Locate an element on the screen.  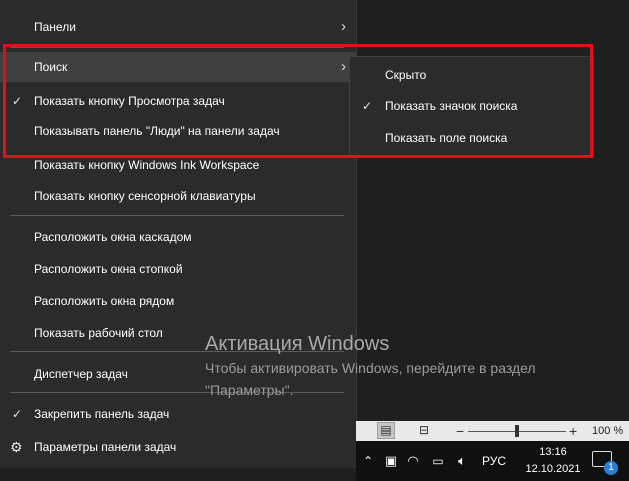
submenu-item-hidden: Скрыто is located at coordinates (471, 75).